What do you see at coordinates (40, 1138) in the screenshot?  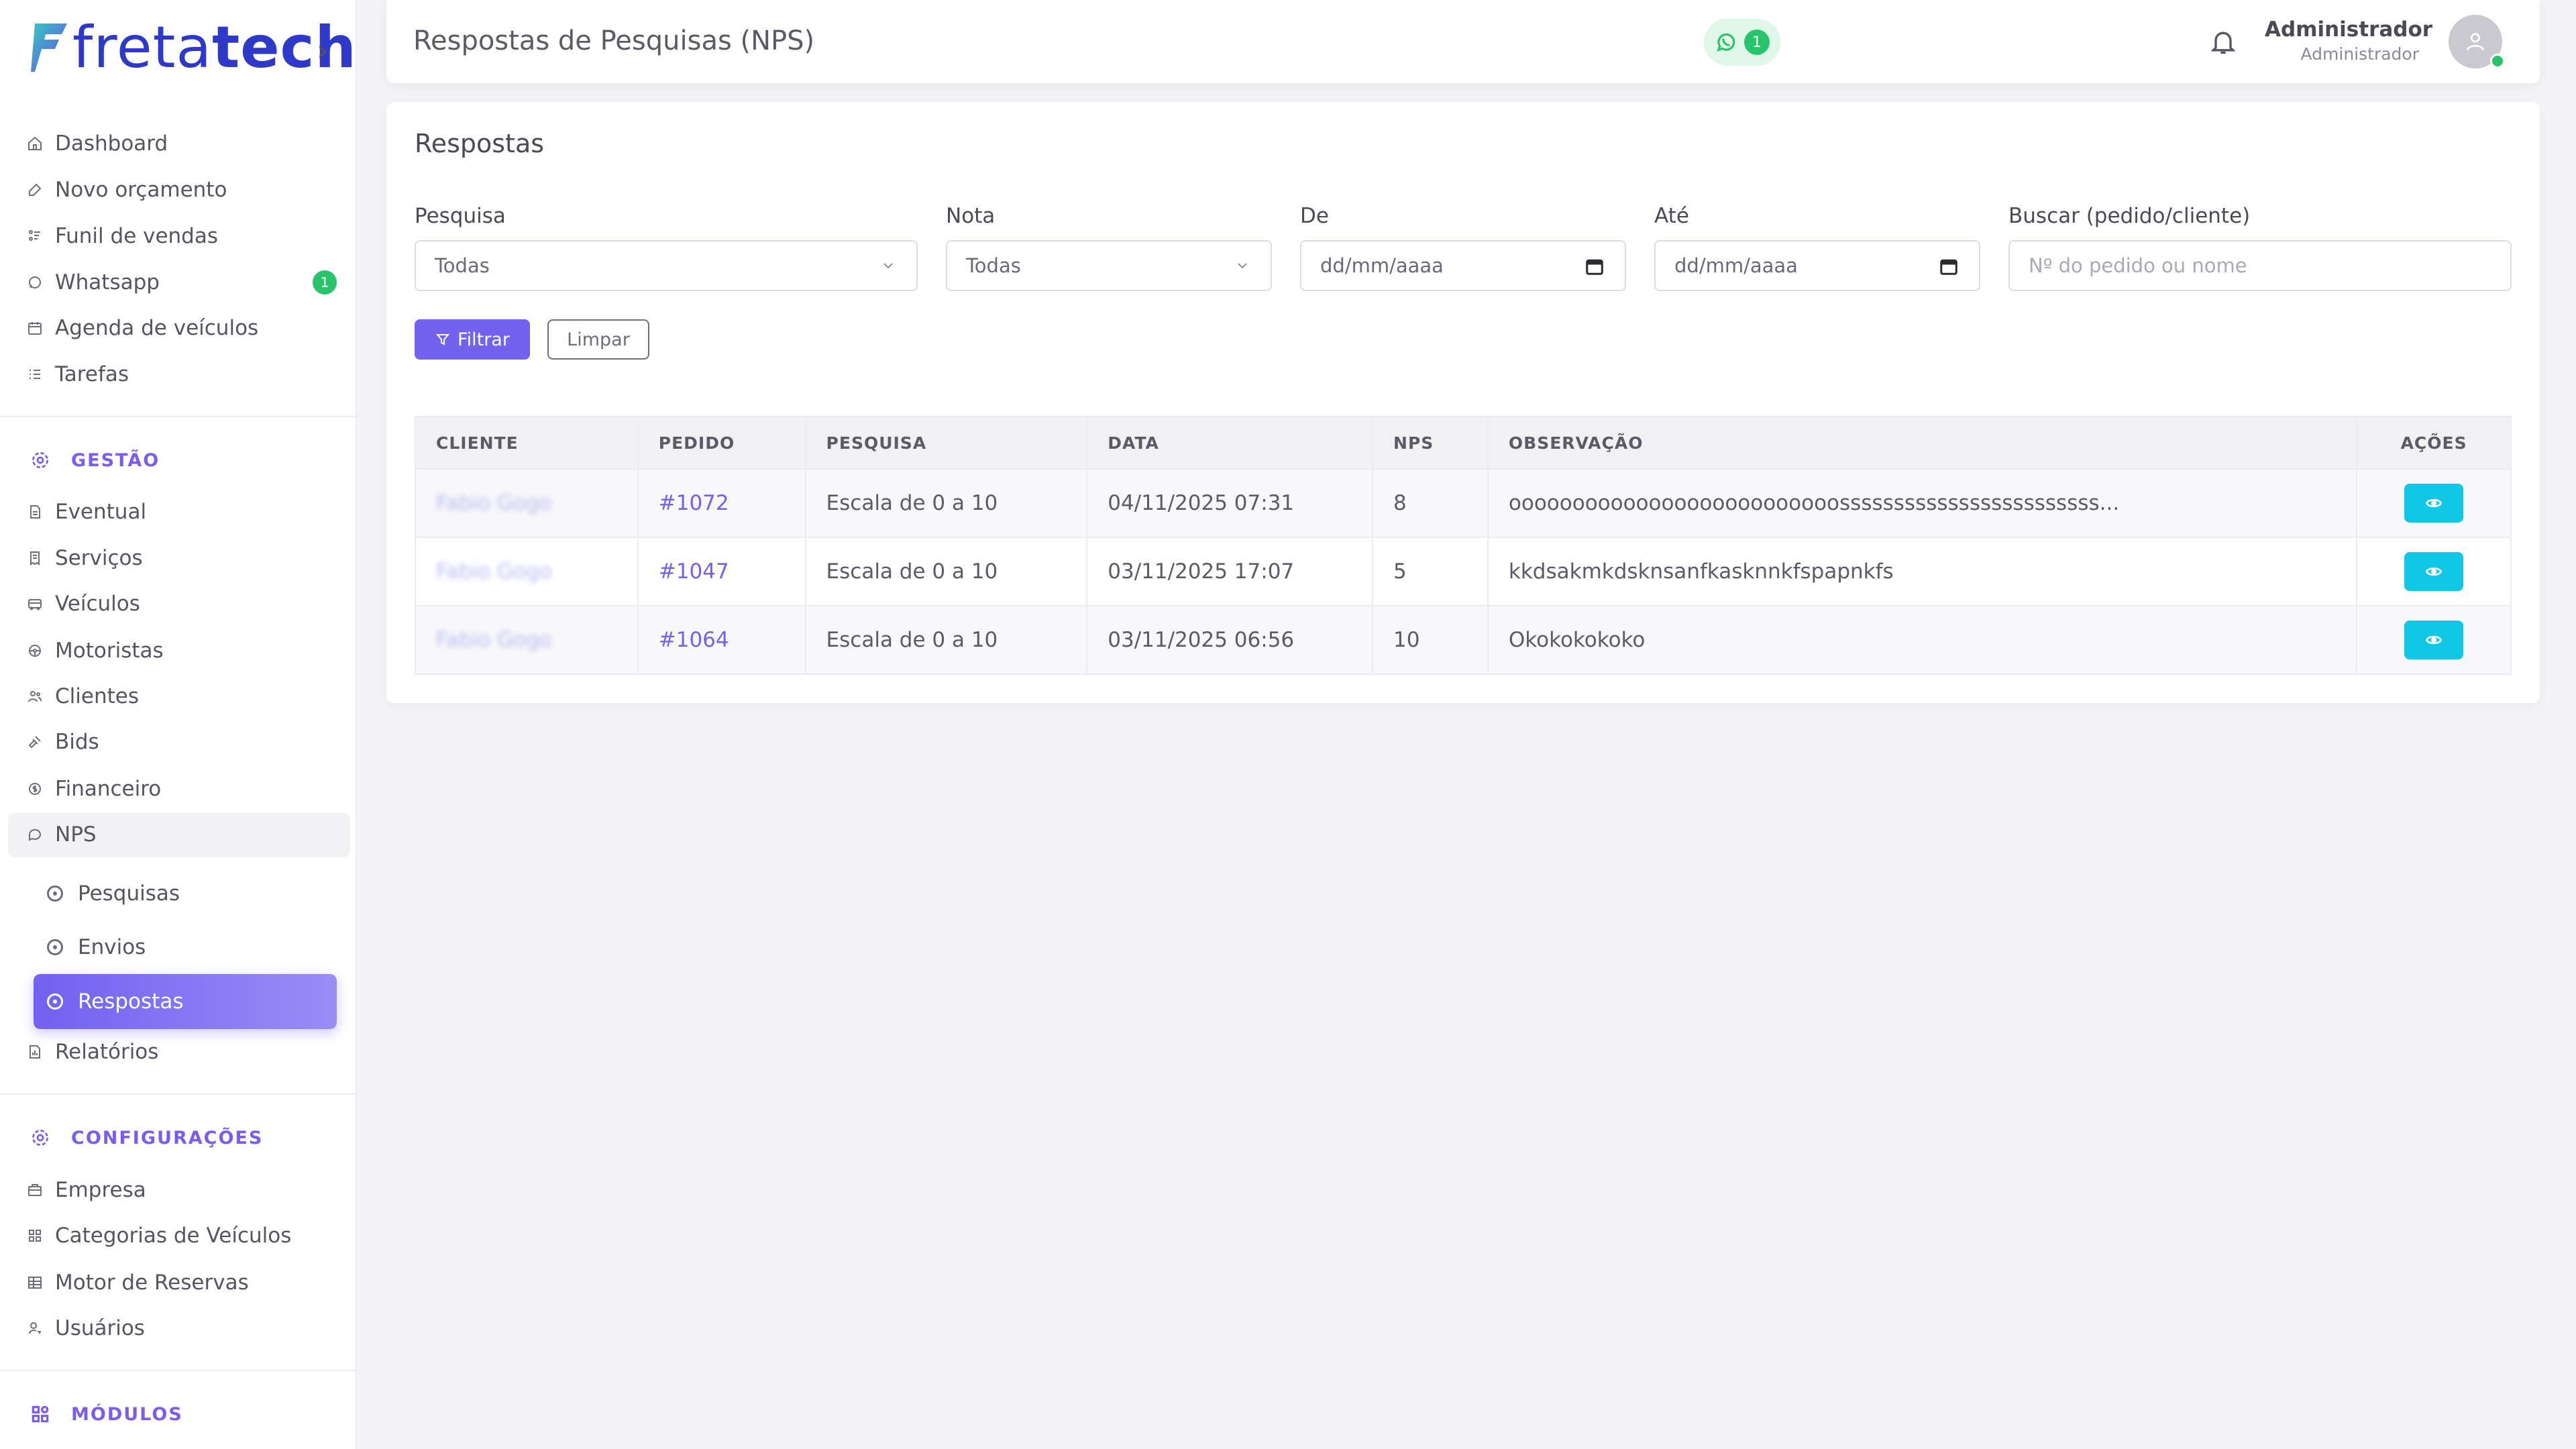 I see `gear-icon` at bounding box center [40, 1138].